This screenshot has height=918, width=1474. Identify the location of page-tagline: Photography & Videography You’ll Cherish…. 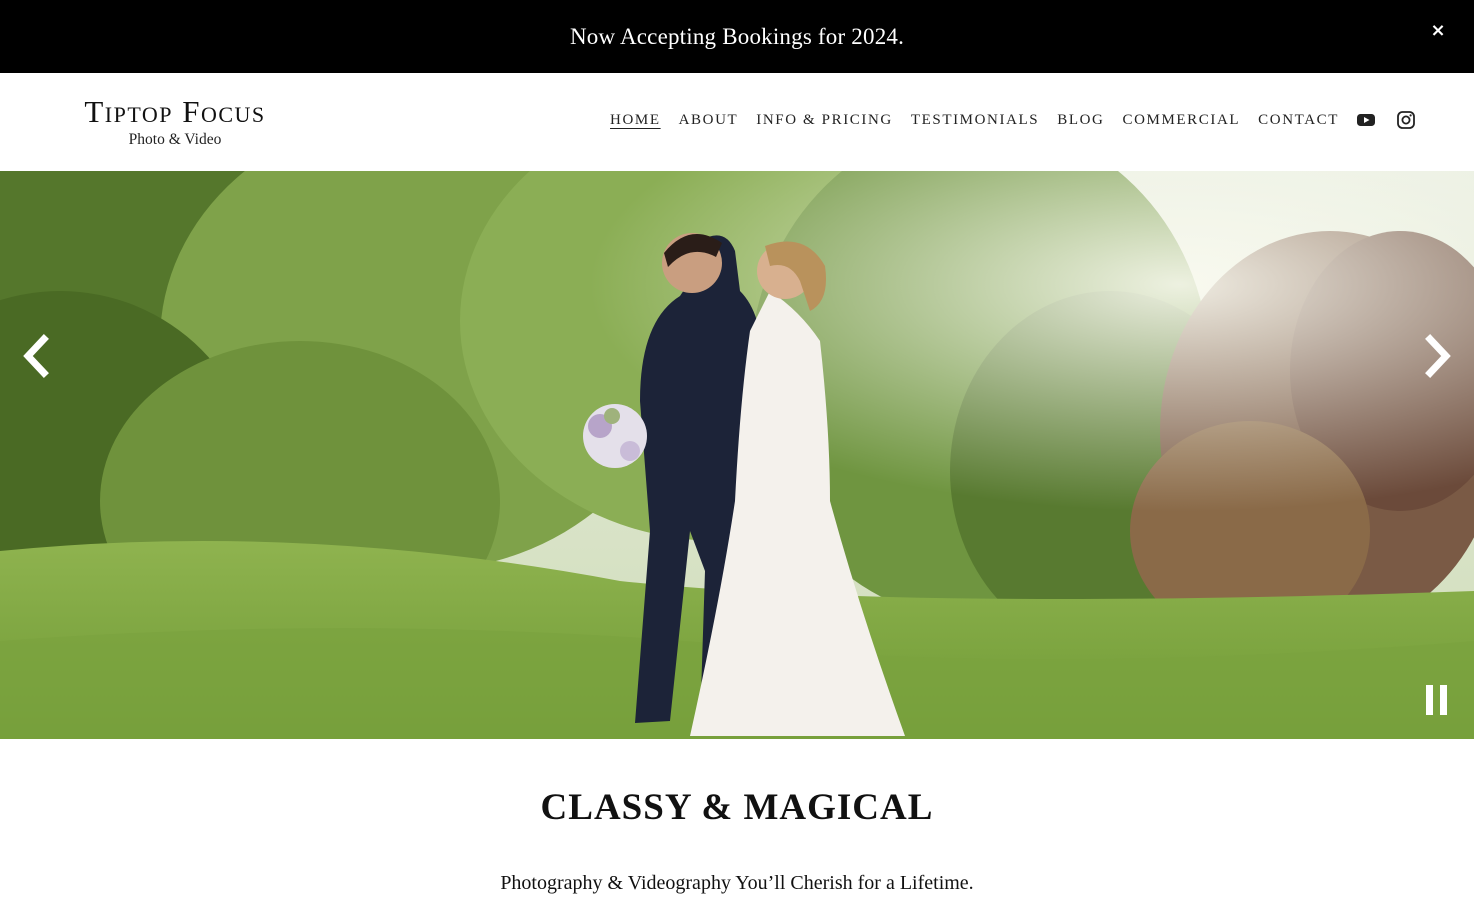
(737, 883).